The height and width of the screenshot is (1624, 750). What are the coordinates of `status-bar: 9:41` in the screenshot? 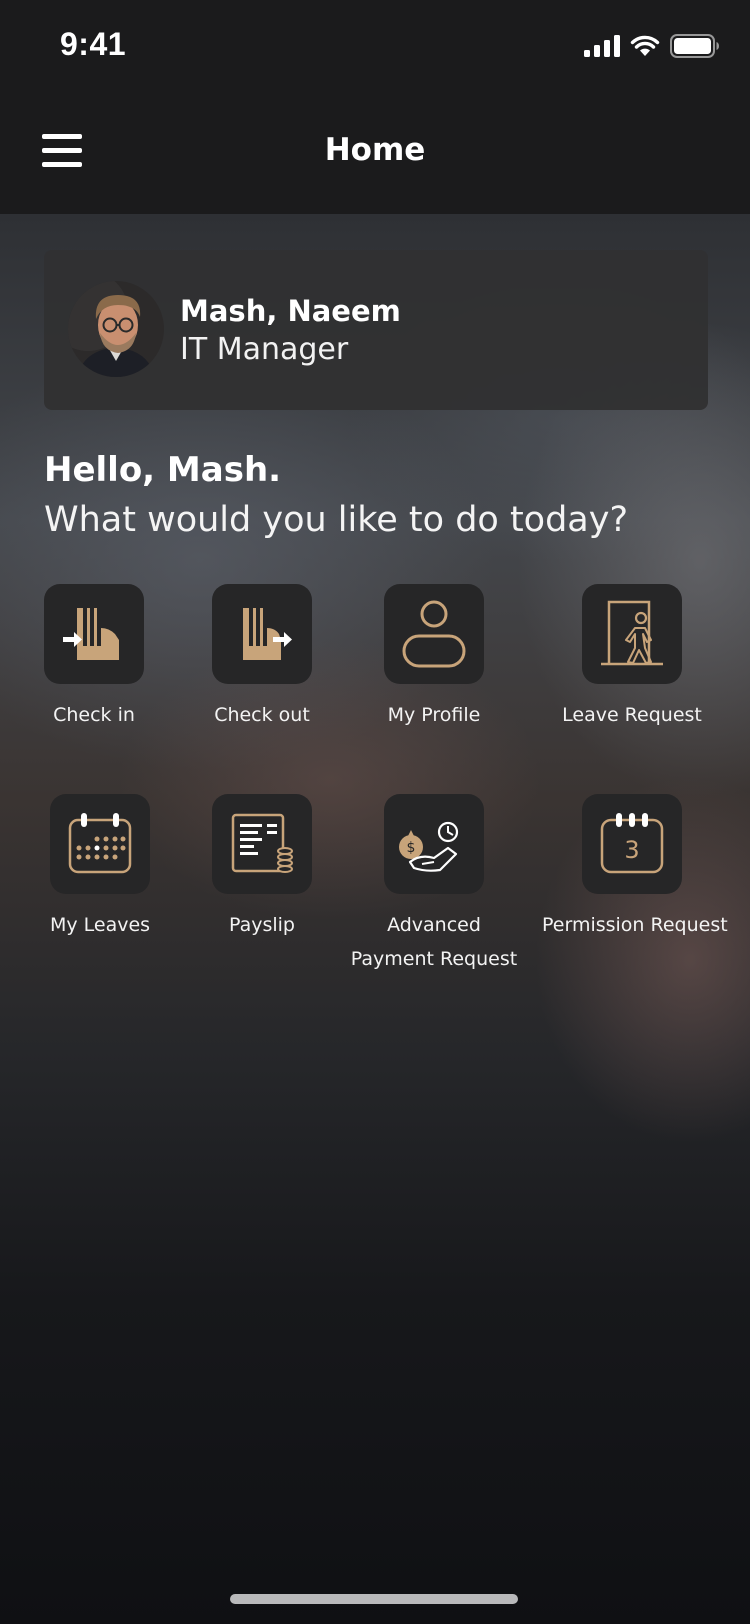 It's located at (375, 46).